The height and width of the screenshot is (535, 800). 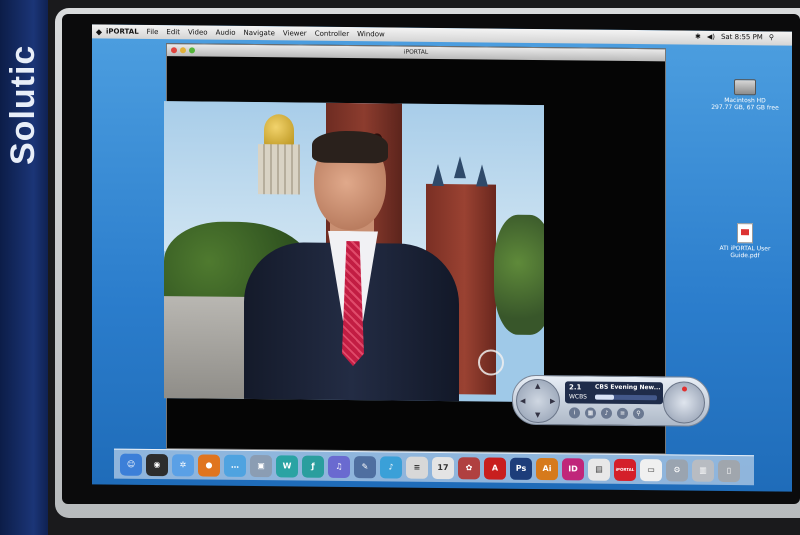 I want to click on remote-buttons: i ▦ ♪ ≡ ⚲, so click(x=606, y=413).